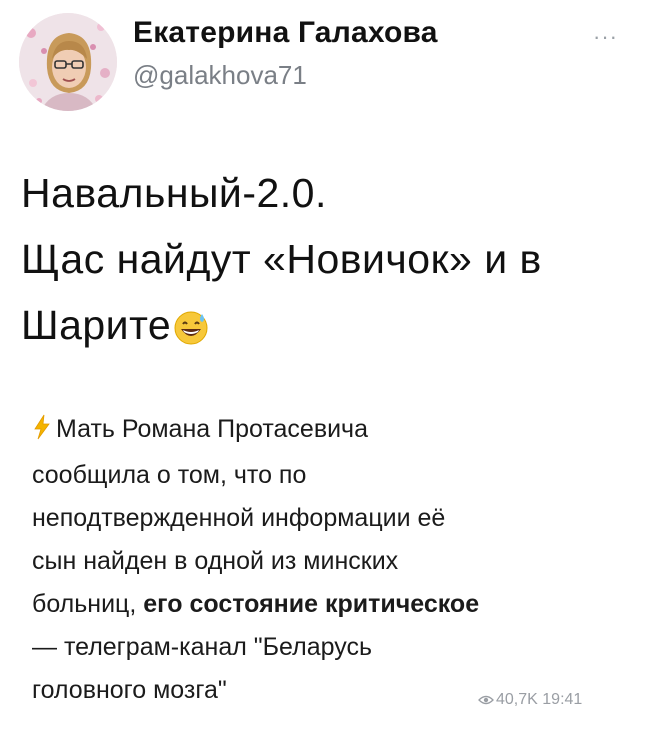 The height and width of the screenshot is (735, 652). I want to click on tweet-text-line-text: Шарите, so click(96, 325).